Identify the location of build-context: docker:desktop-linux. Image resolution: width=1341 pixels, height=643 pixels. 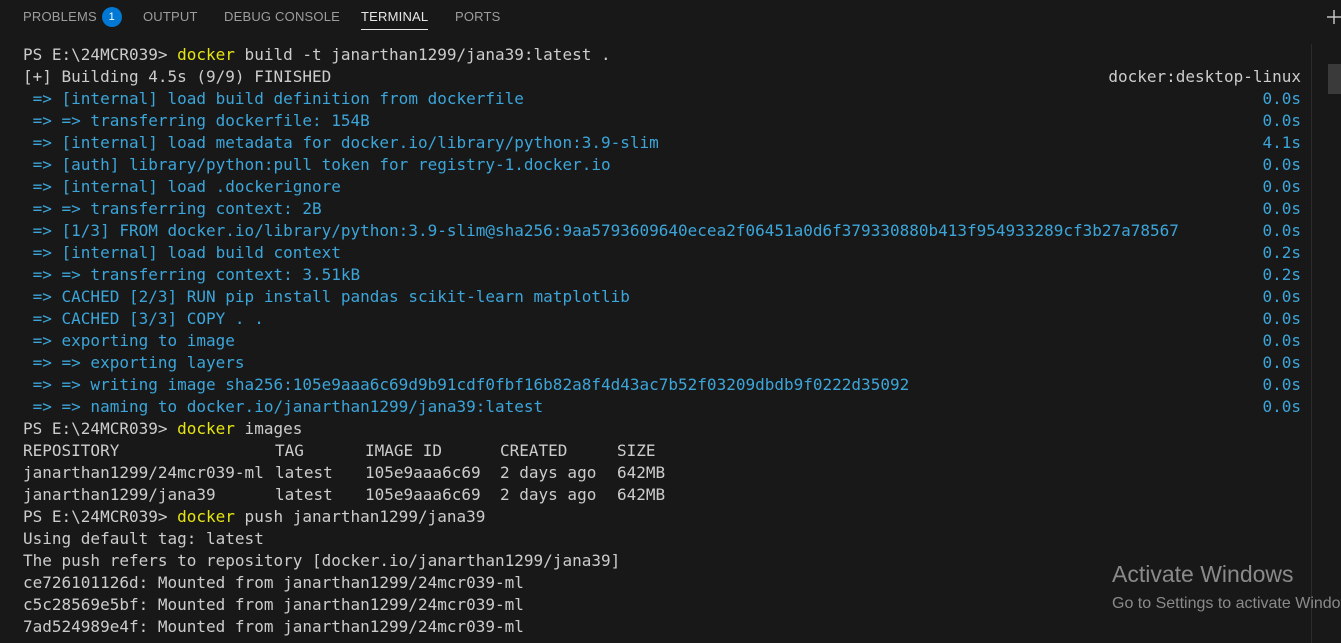
(1204, 76).